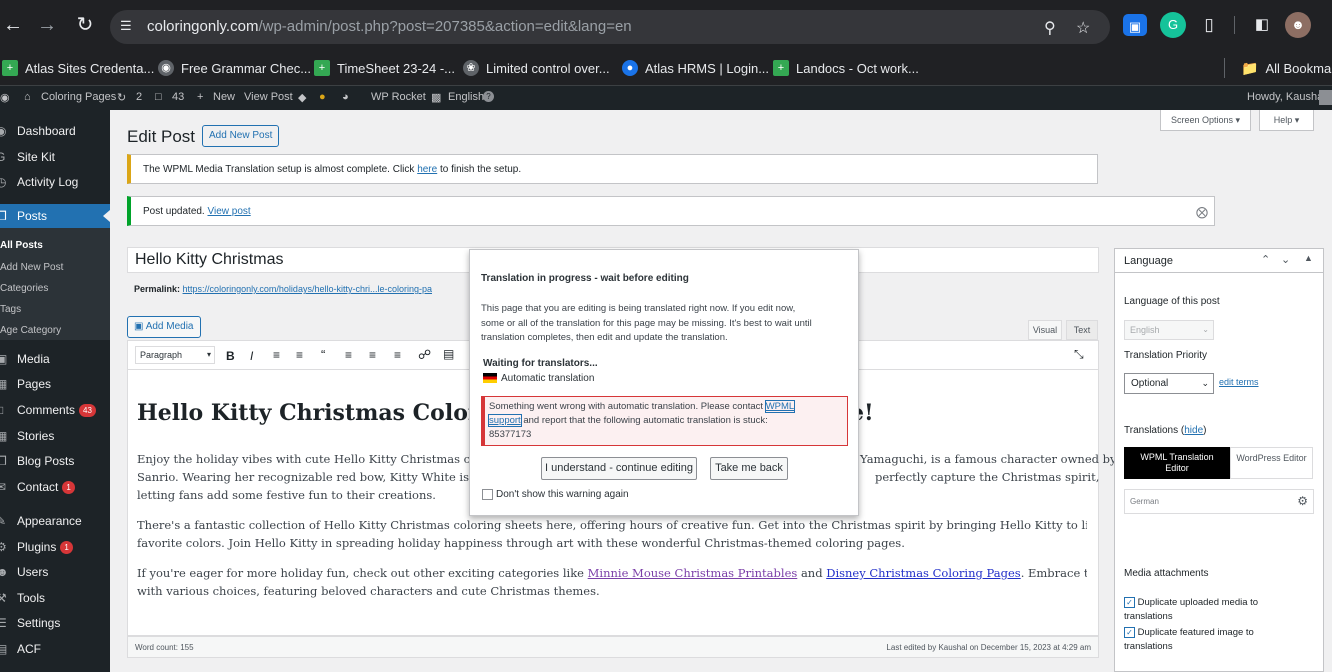 The image size is (1332, 672). What do you see at coordinates (1325, 97) in the screenshot?
I see `user-avatar` at bounding box center [1325, 97].